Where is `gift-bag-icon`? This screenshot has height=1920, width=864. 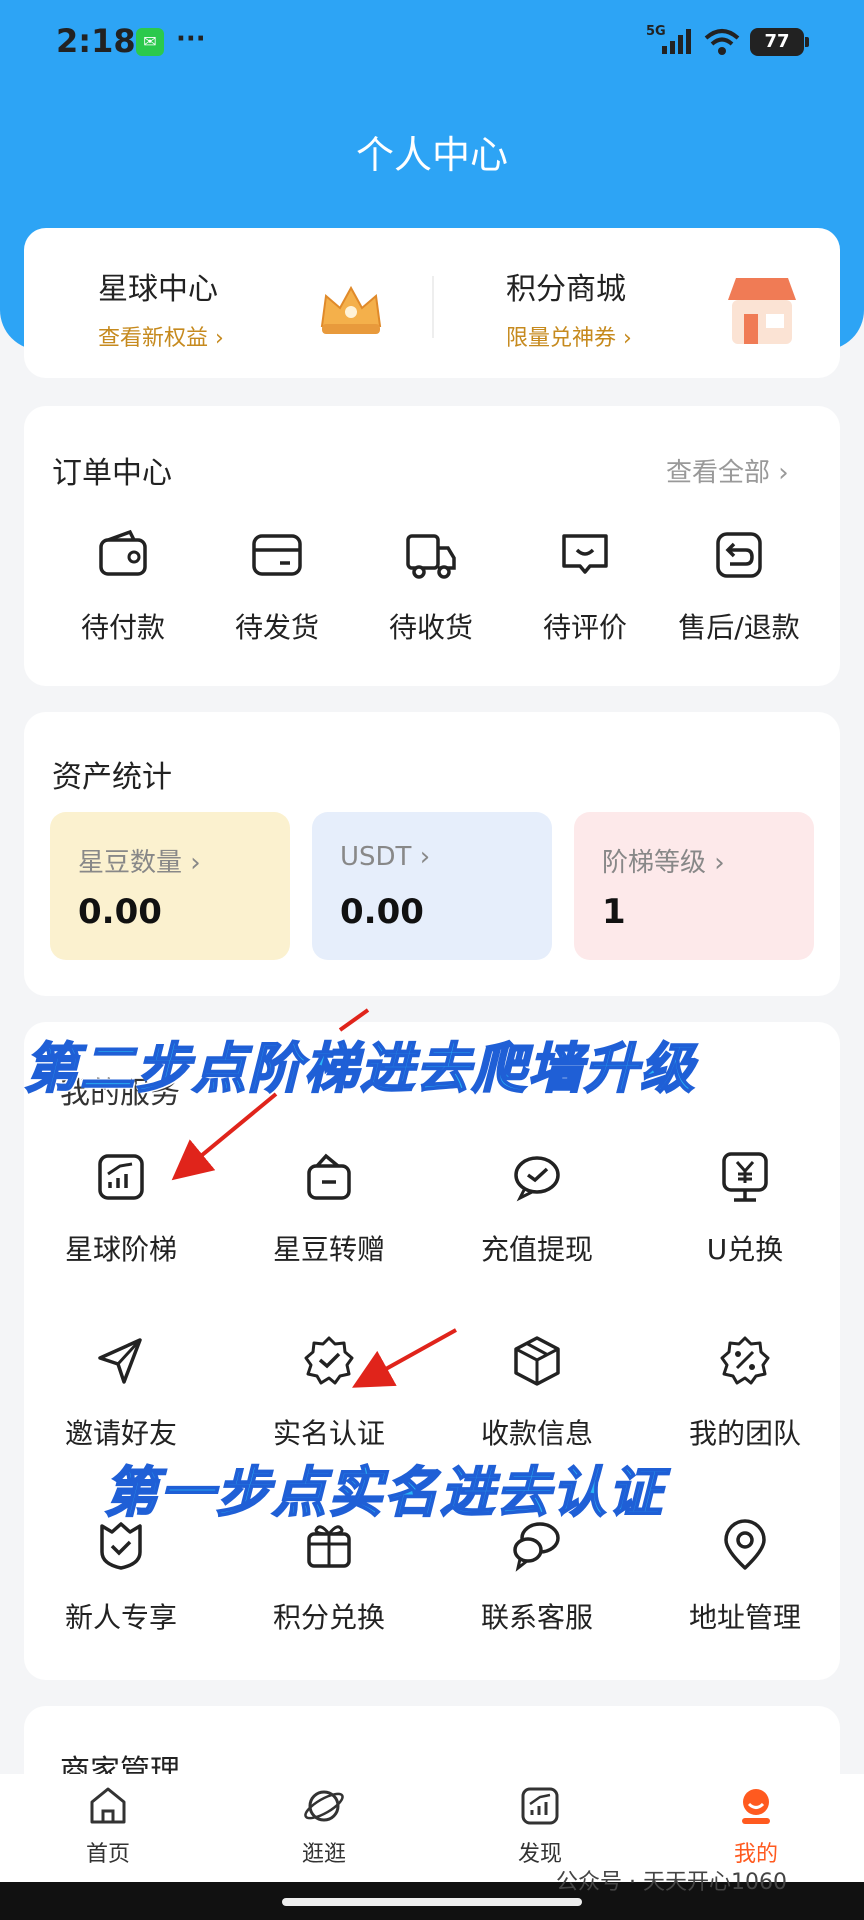
gift-bag-icon is located at coordinates (329, 1176).